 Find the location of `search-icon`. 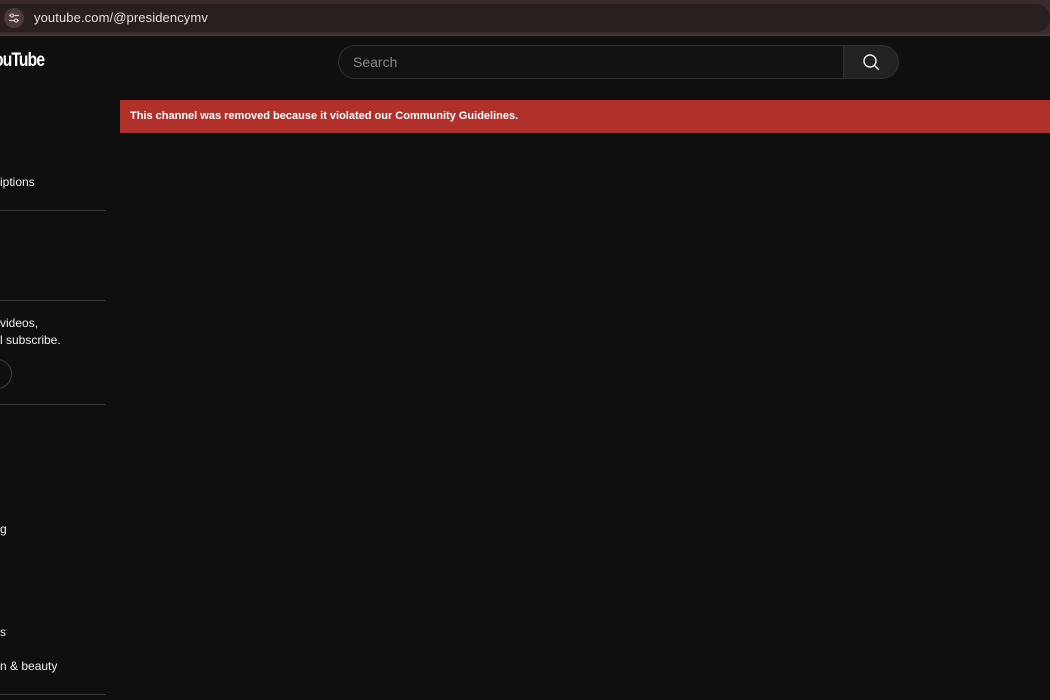

search-icon is located at coordinates (871, 62).